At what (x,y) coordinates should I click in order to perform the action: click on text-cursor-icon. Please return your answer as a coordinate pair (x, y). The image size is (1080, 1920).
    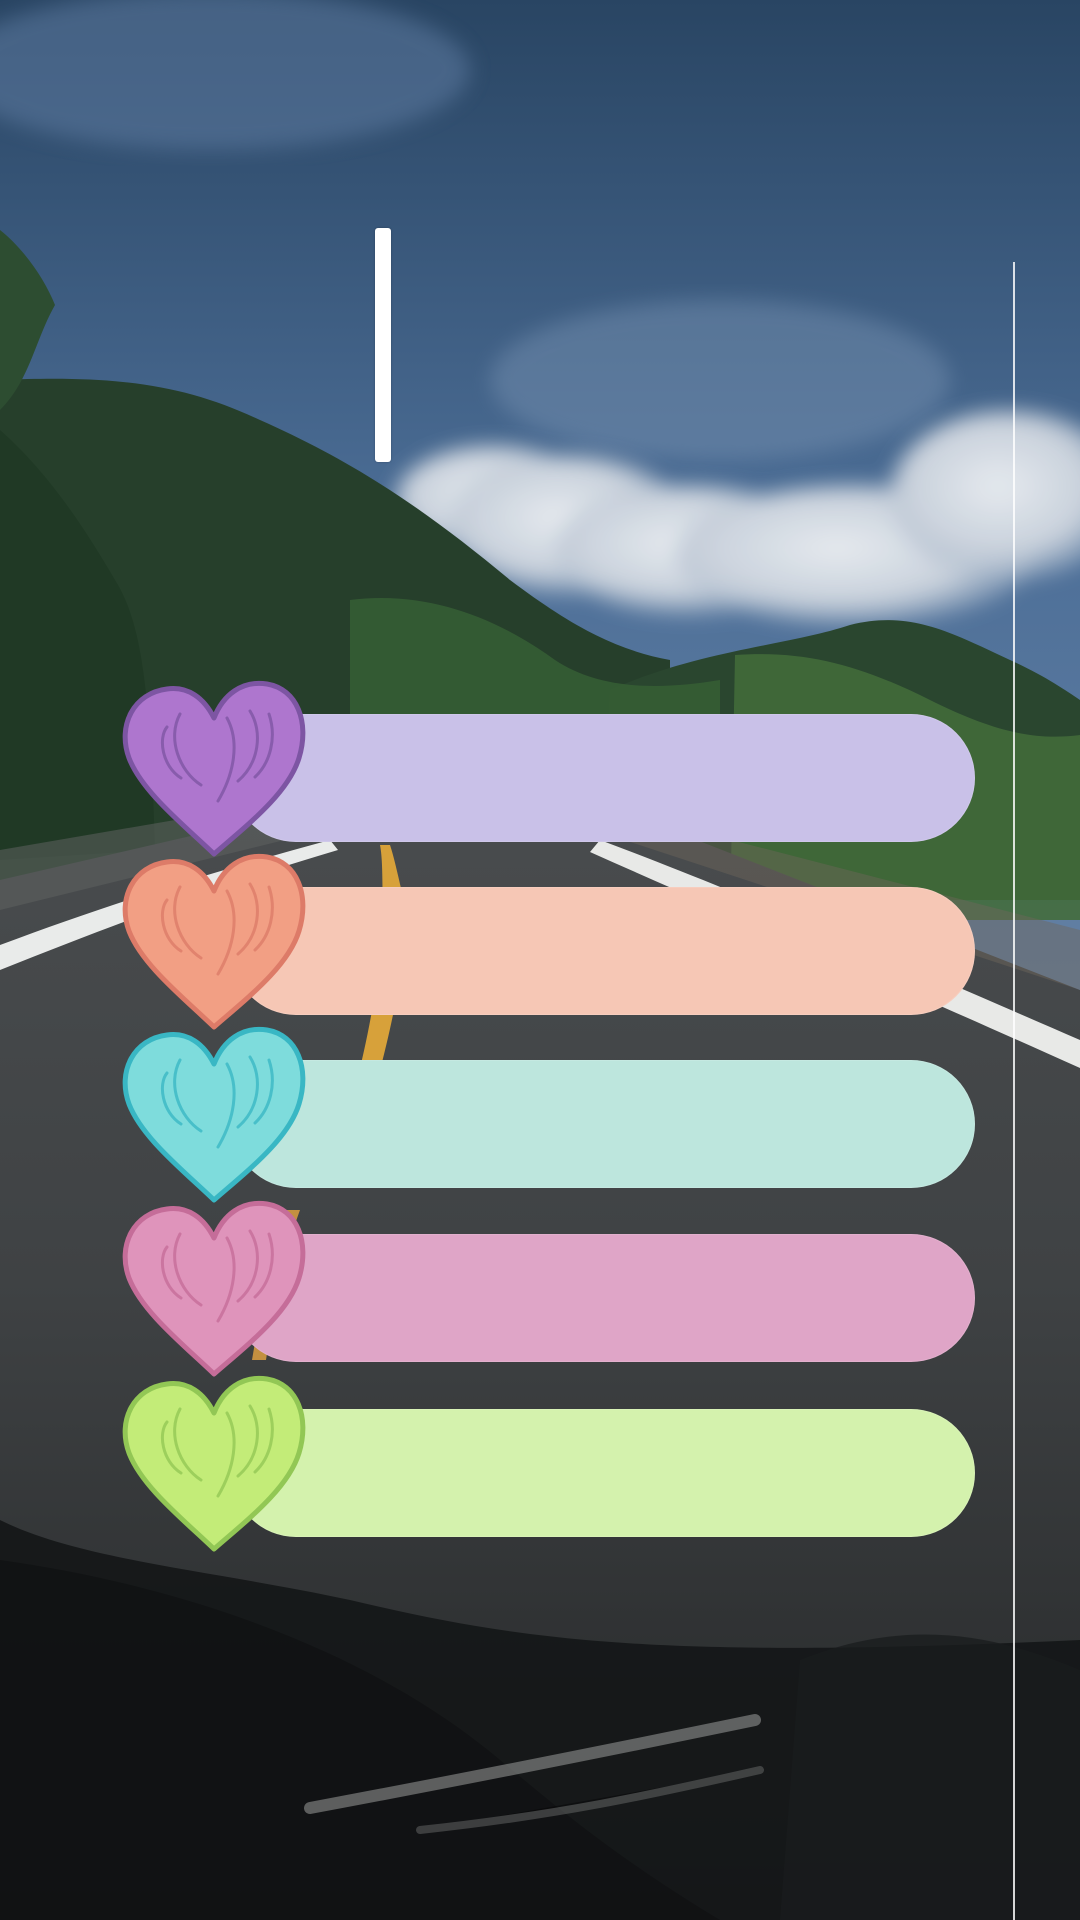
    Looking at the image, I should click on (383, 345).